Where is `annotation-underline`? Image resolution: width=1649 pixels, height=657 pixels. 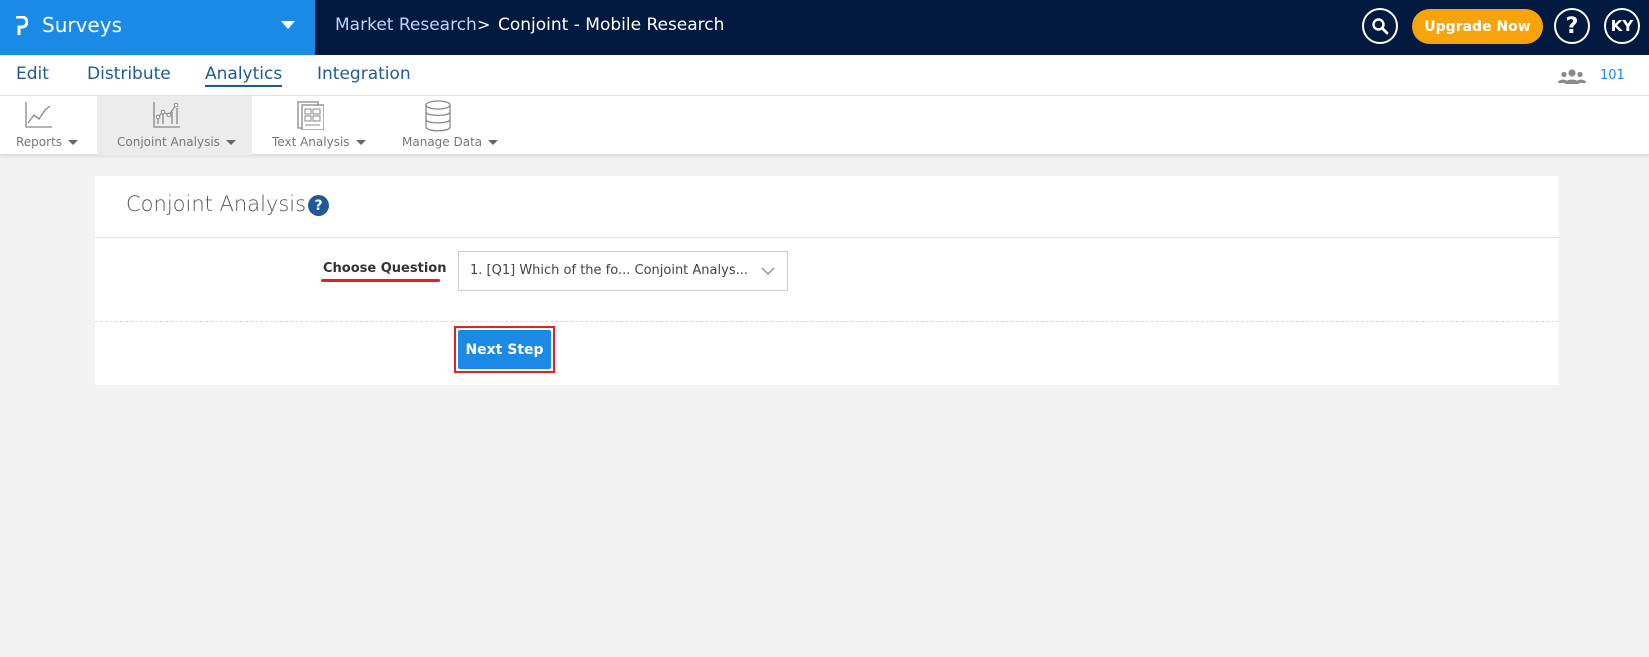 annotation-underline is located at coordinates (380, 280).